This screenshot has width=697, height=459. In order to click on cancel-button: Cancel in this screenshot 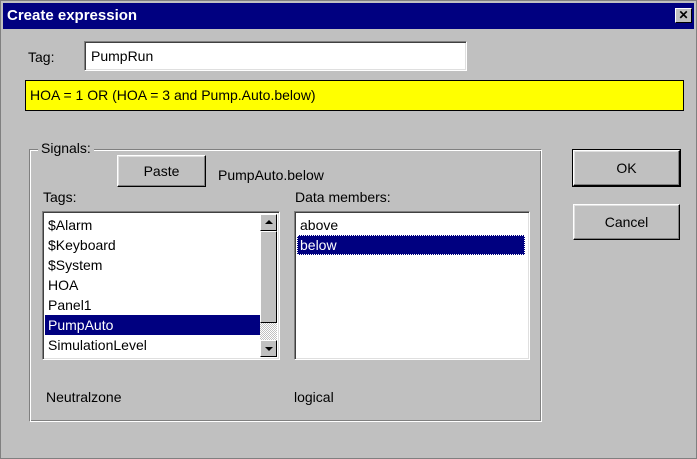, I will do `click(626, 222)`.